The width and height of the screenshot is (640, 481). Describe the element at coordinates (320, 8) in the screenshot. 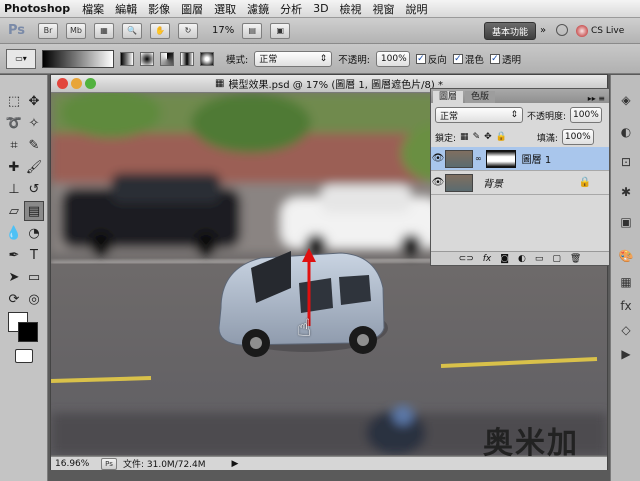

I see `menu-3d: 3D` at that location.